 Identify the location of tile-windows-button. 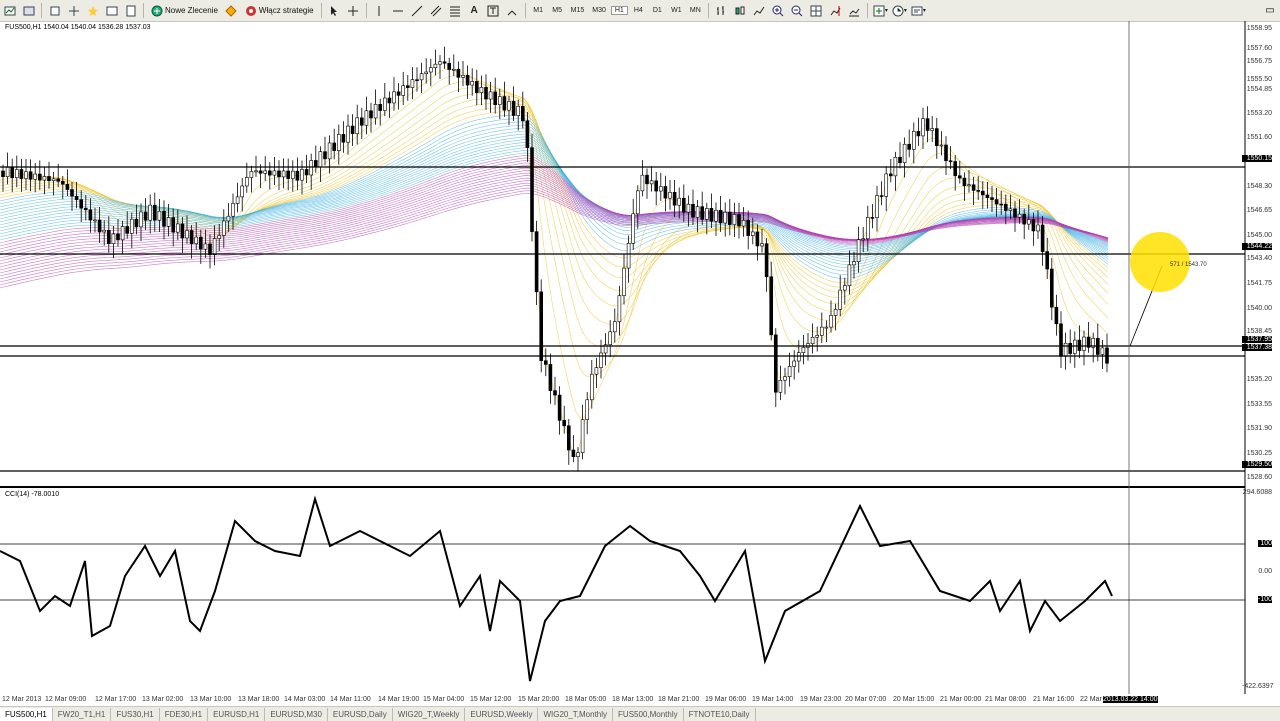
(816, 10).